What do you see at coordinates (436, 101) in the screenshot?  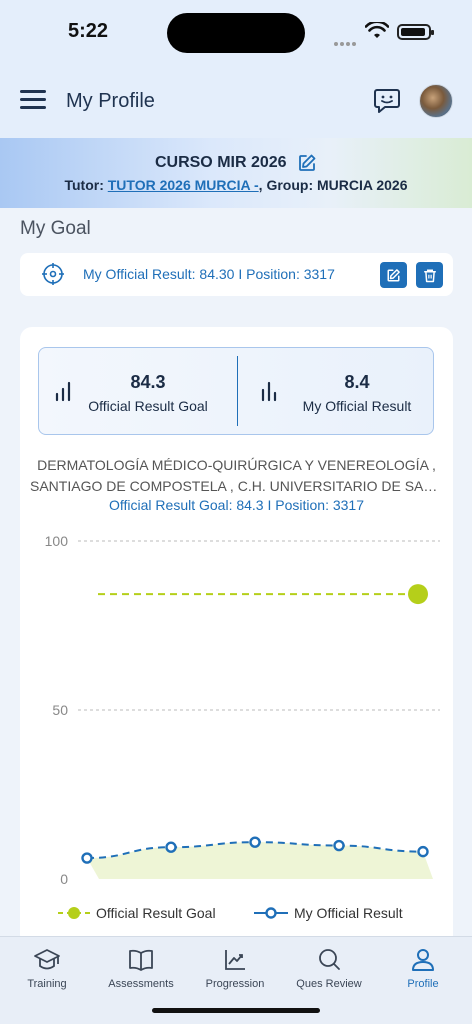 I see `avatar` at bounding box center [436, 101].